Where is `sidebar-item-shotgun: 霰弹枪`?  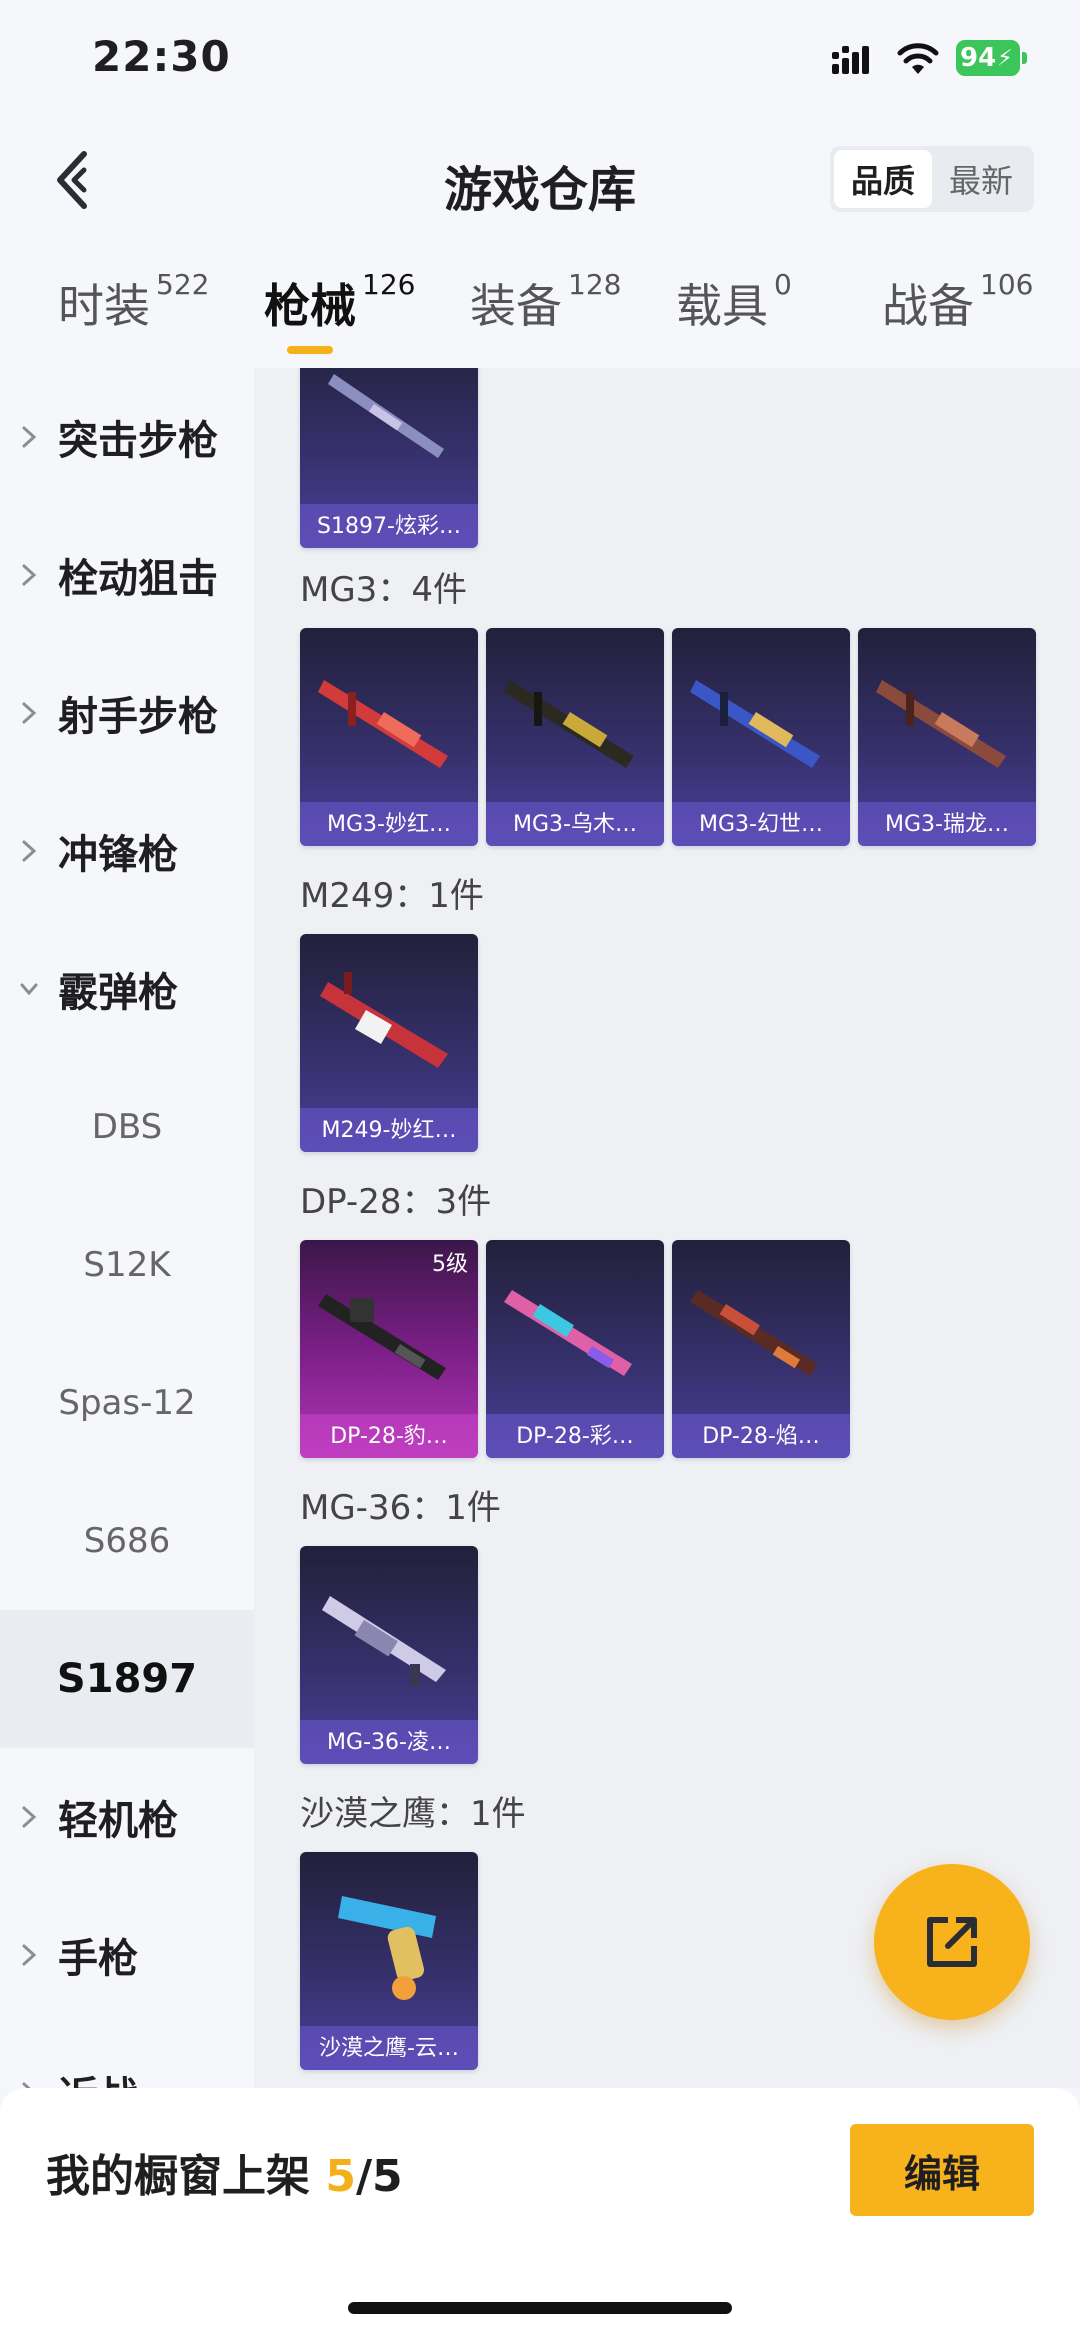
sidebar-item-shotgun: 霰弹枪 is located at coordinates (127, 989).